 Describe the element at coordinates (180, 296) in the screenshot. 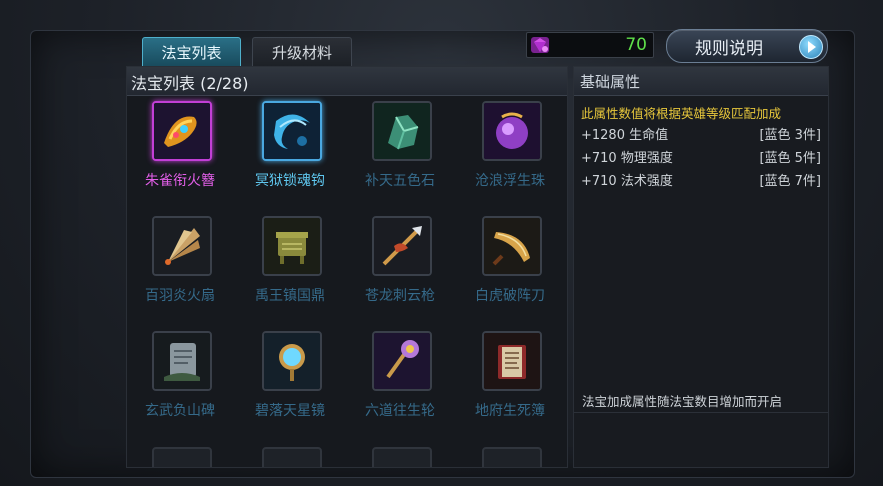

I see `artifact-name: 百羽炎火扇` at that location.